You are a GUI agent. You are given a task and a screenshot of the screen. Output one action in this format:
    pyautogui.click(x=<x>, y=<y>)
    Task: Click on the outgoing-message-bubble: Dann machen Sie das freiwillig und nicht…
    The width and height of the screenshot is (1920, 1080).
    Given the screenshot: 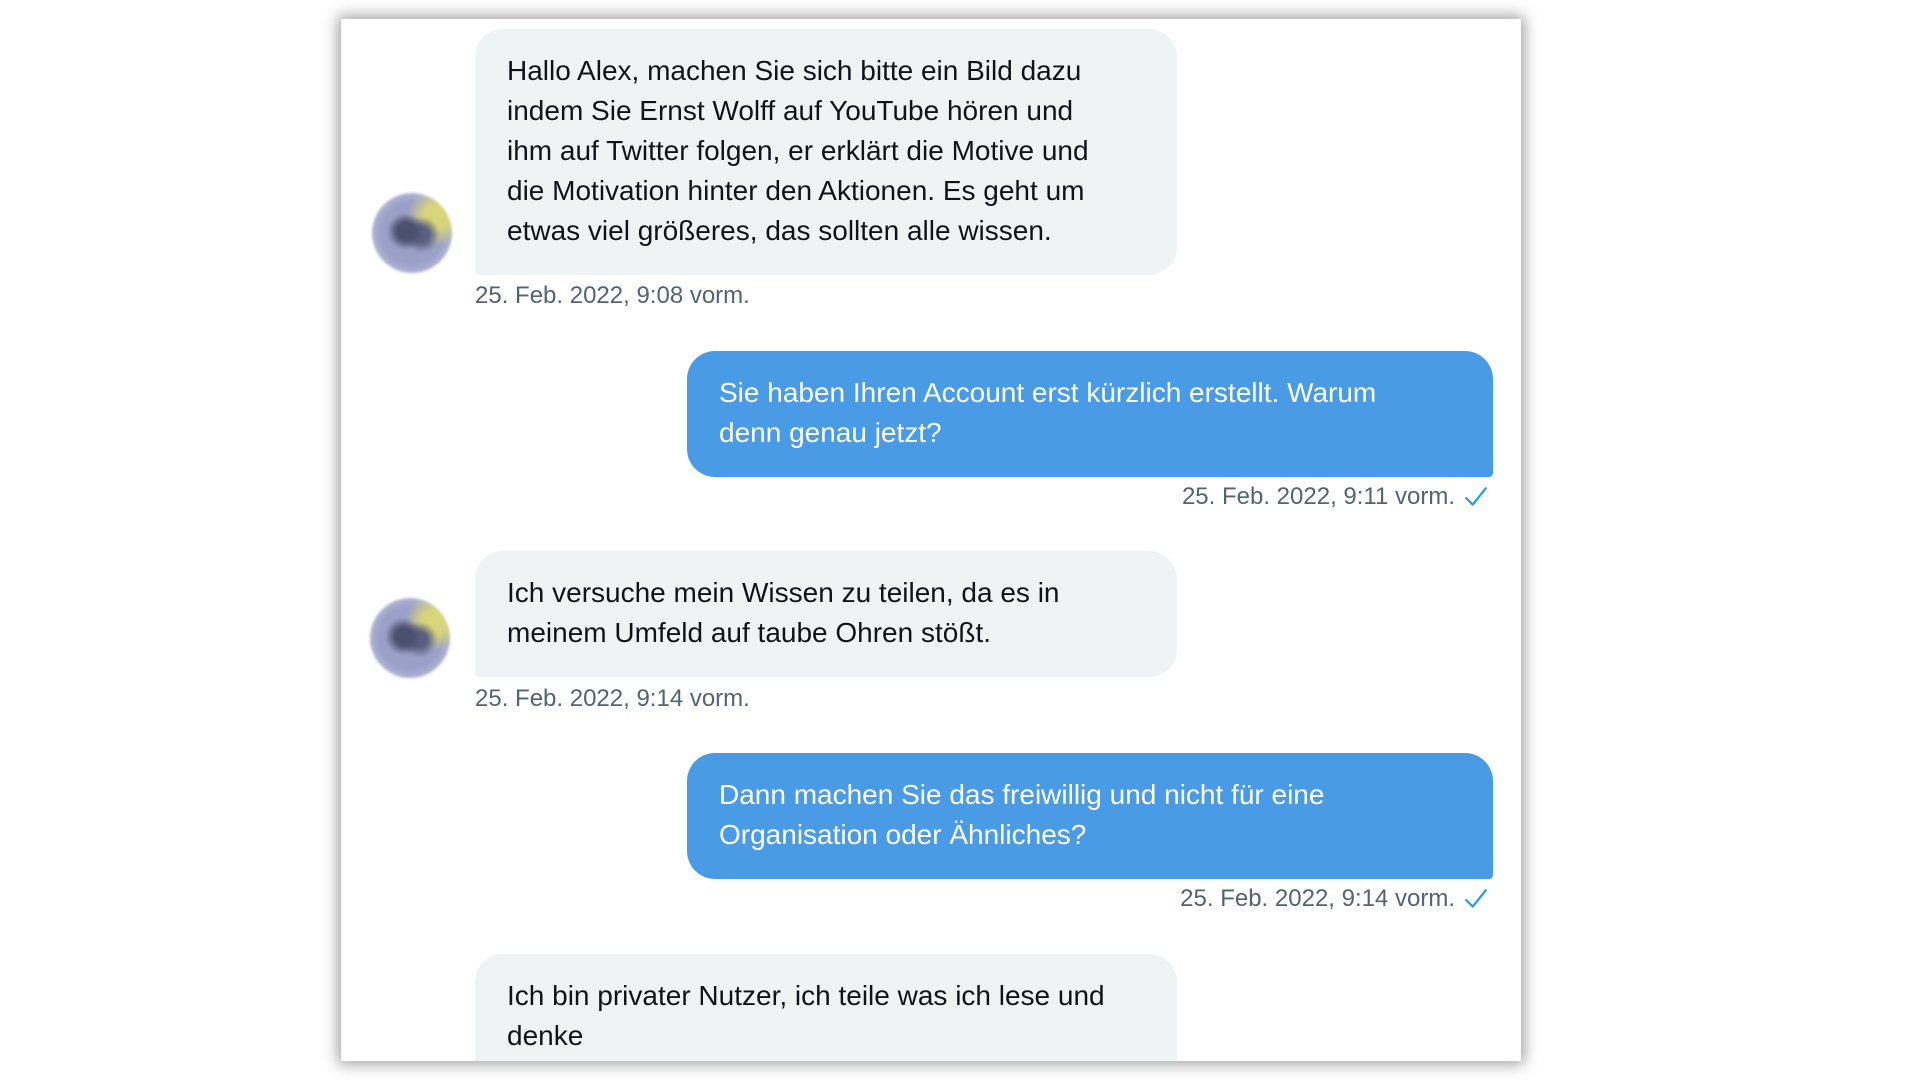 What is the action you would take?
    pyautogui.click(x=1090, y=816)
    